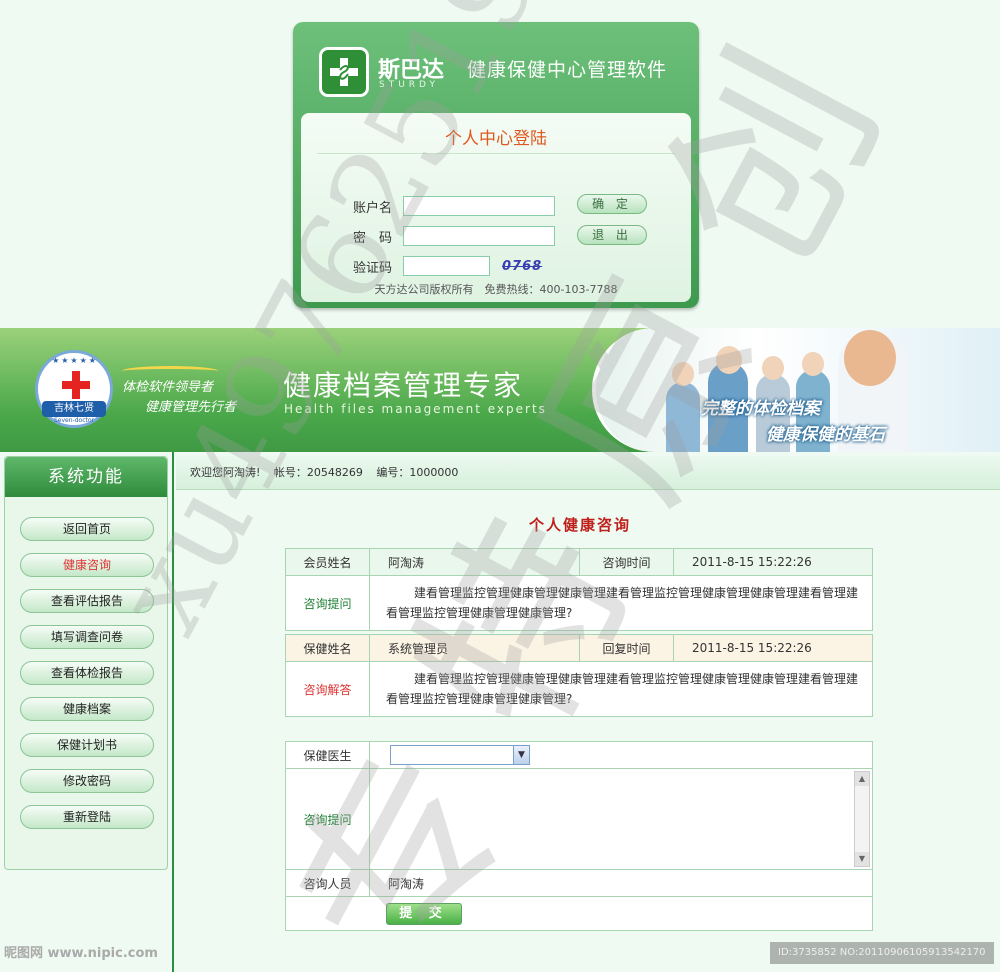 The width and height of the screenshot is (1000, 972). What do you see at coordinates (474, 648) in the screenshot?
I see `doctor-name: 系统管理员` at bounding box center [474, 648].